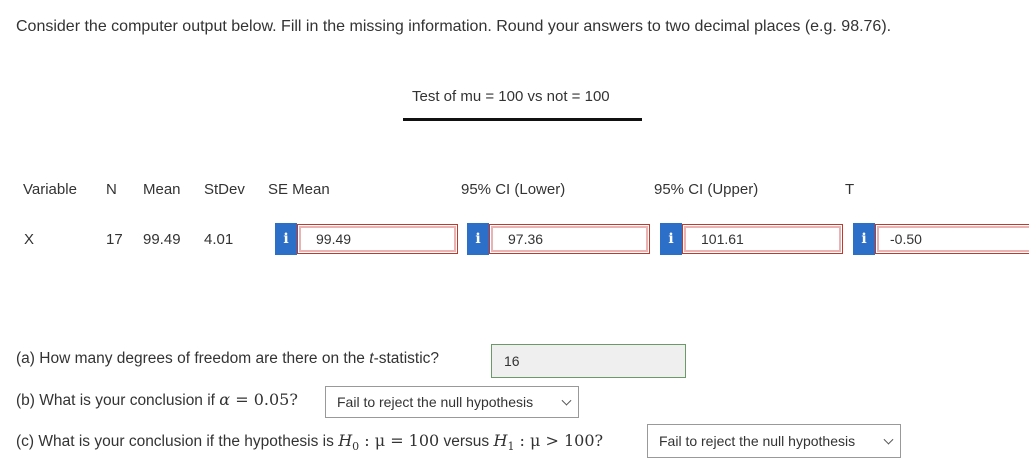 The width and height of the screenshot is (1029, 469). I want to click on header-stdev: StDev, so click(224, 189).